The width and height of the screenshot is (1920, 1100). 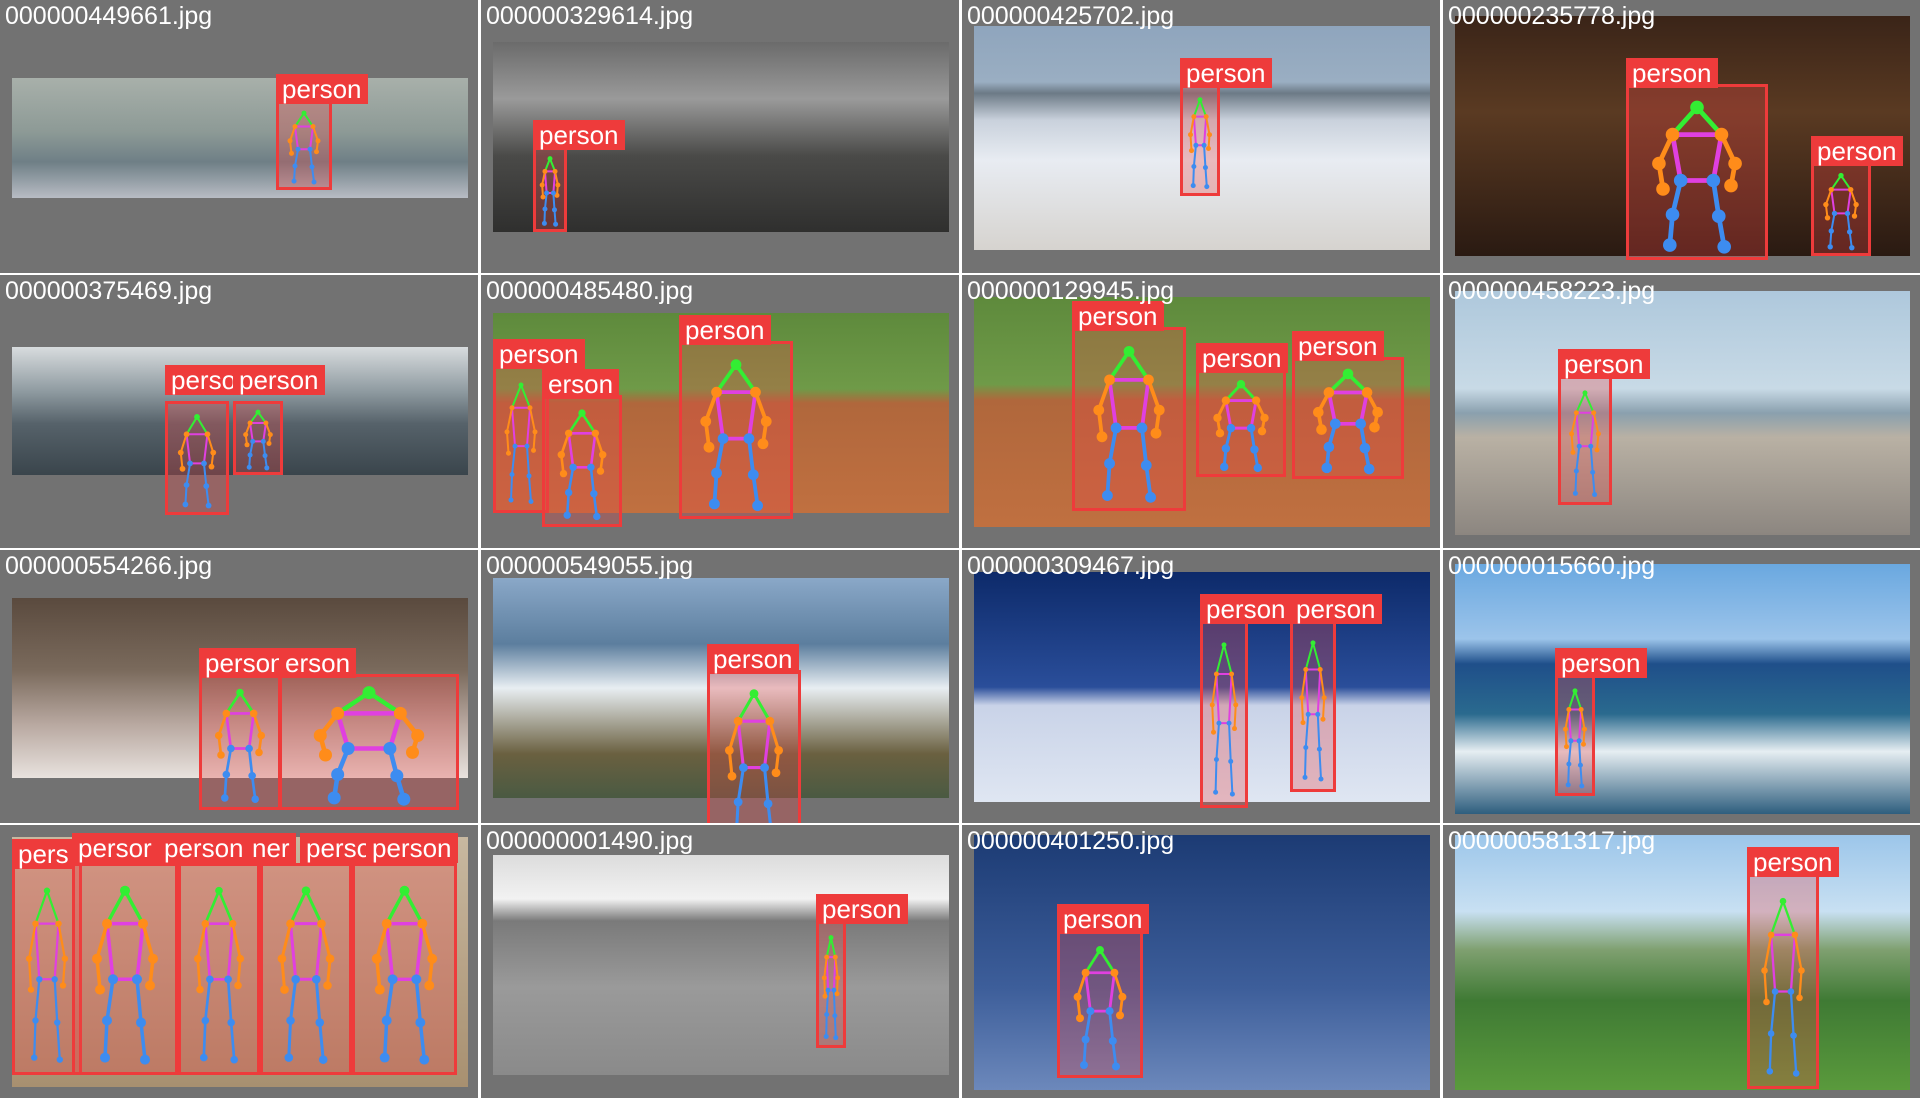 What do you see at coordinates (590, 16) in the screenshot?
I see `filename-label: 000000329614.jpg` at bounding box center [590, 16].